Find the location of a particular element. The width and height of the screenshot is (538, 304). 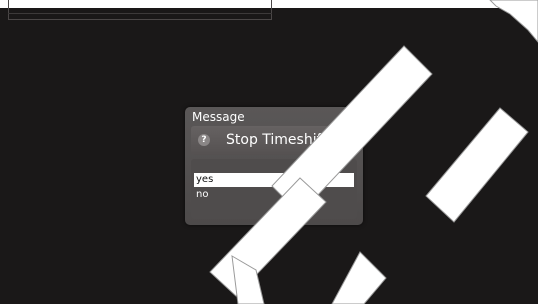

option-no: no is located at coordinates (274, 195).